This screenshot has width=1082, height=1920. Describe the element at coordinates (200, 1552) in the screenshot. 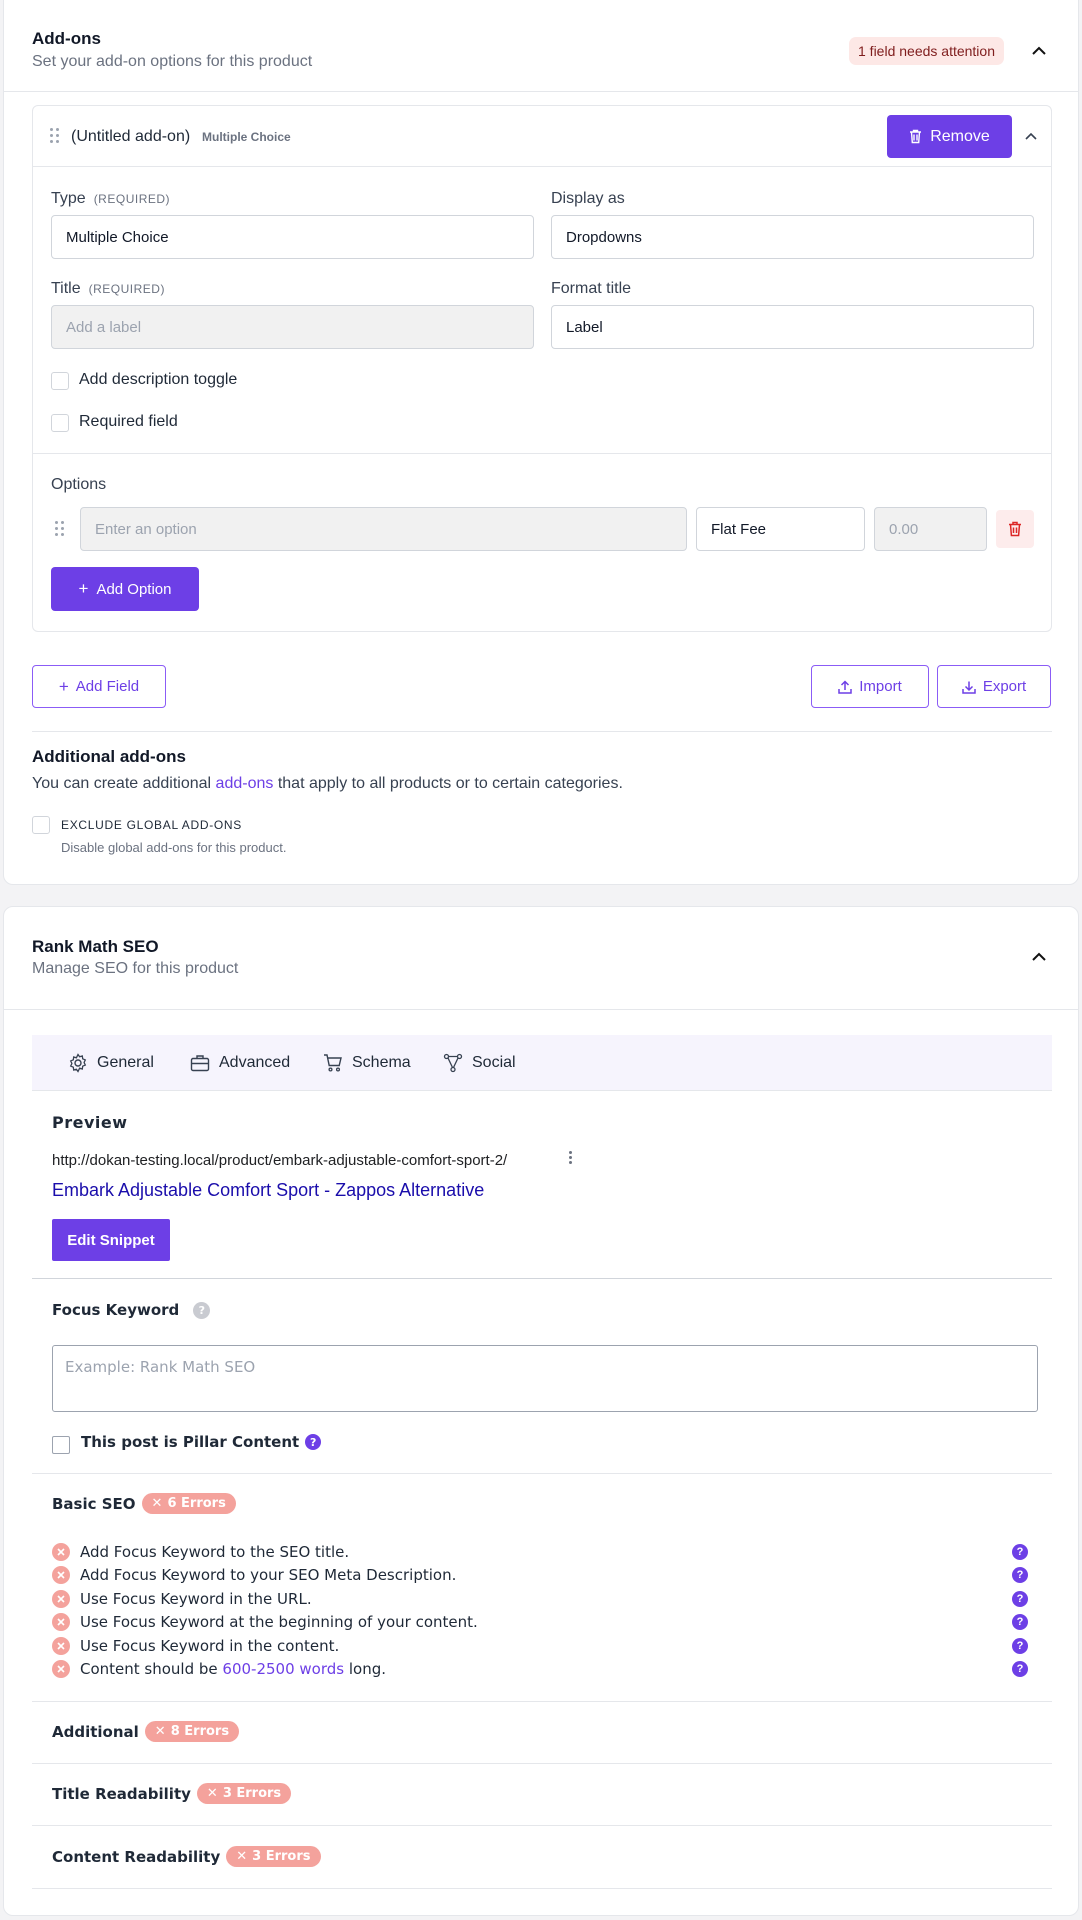

I see `seo-check-item: Add Focus Keyword to the SEO title.` at that location.